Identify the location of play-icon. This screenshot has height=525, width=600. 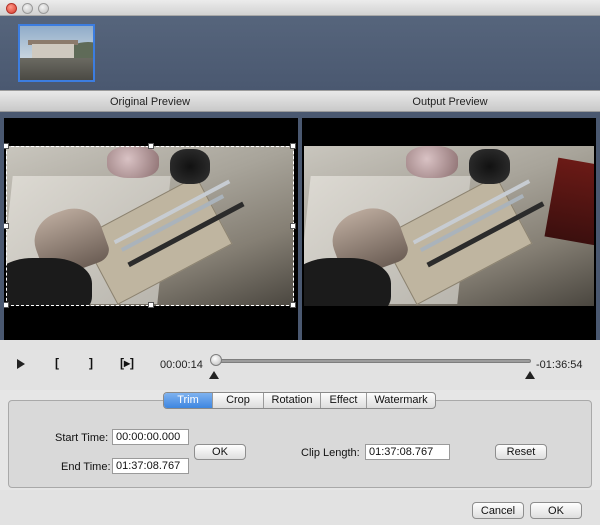
(21, 364).